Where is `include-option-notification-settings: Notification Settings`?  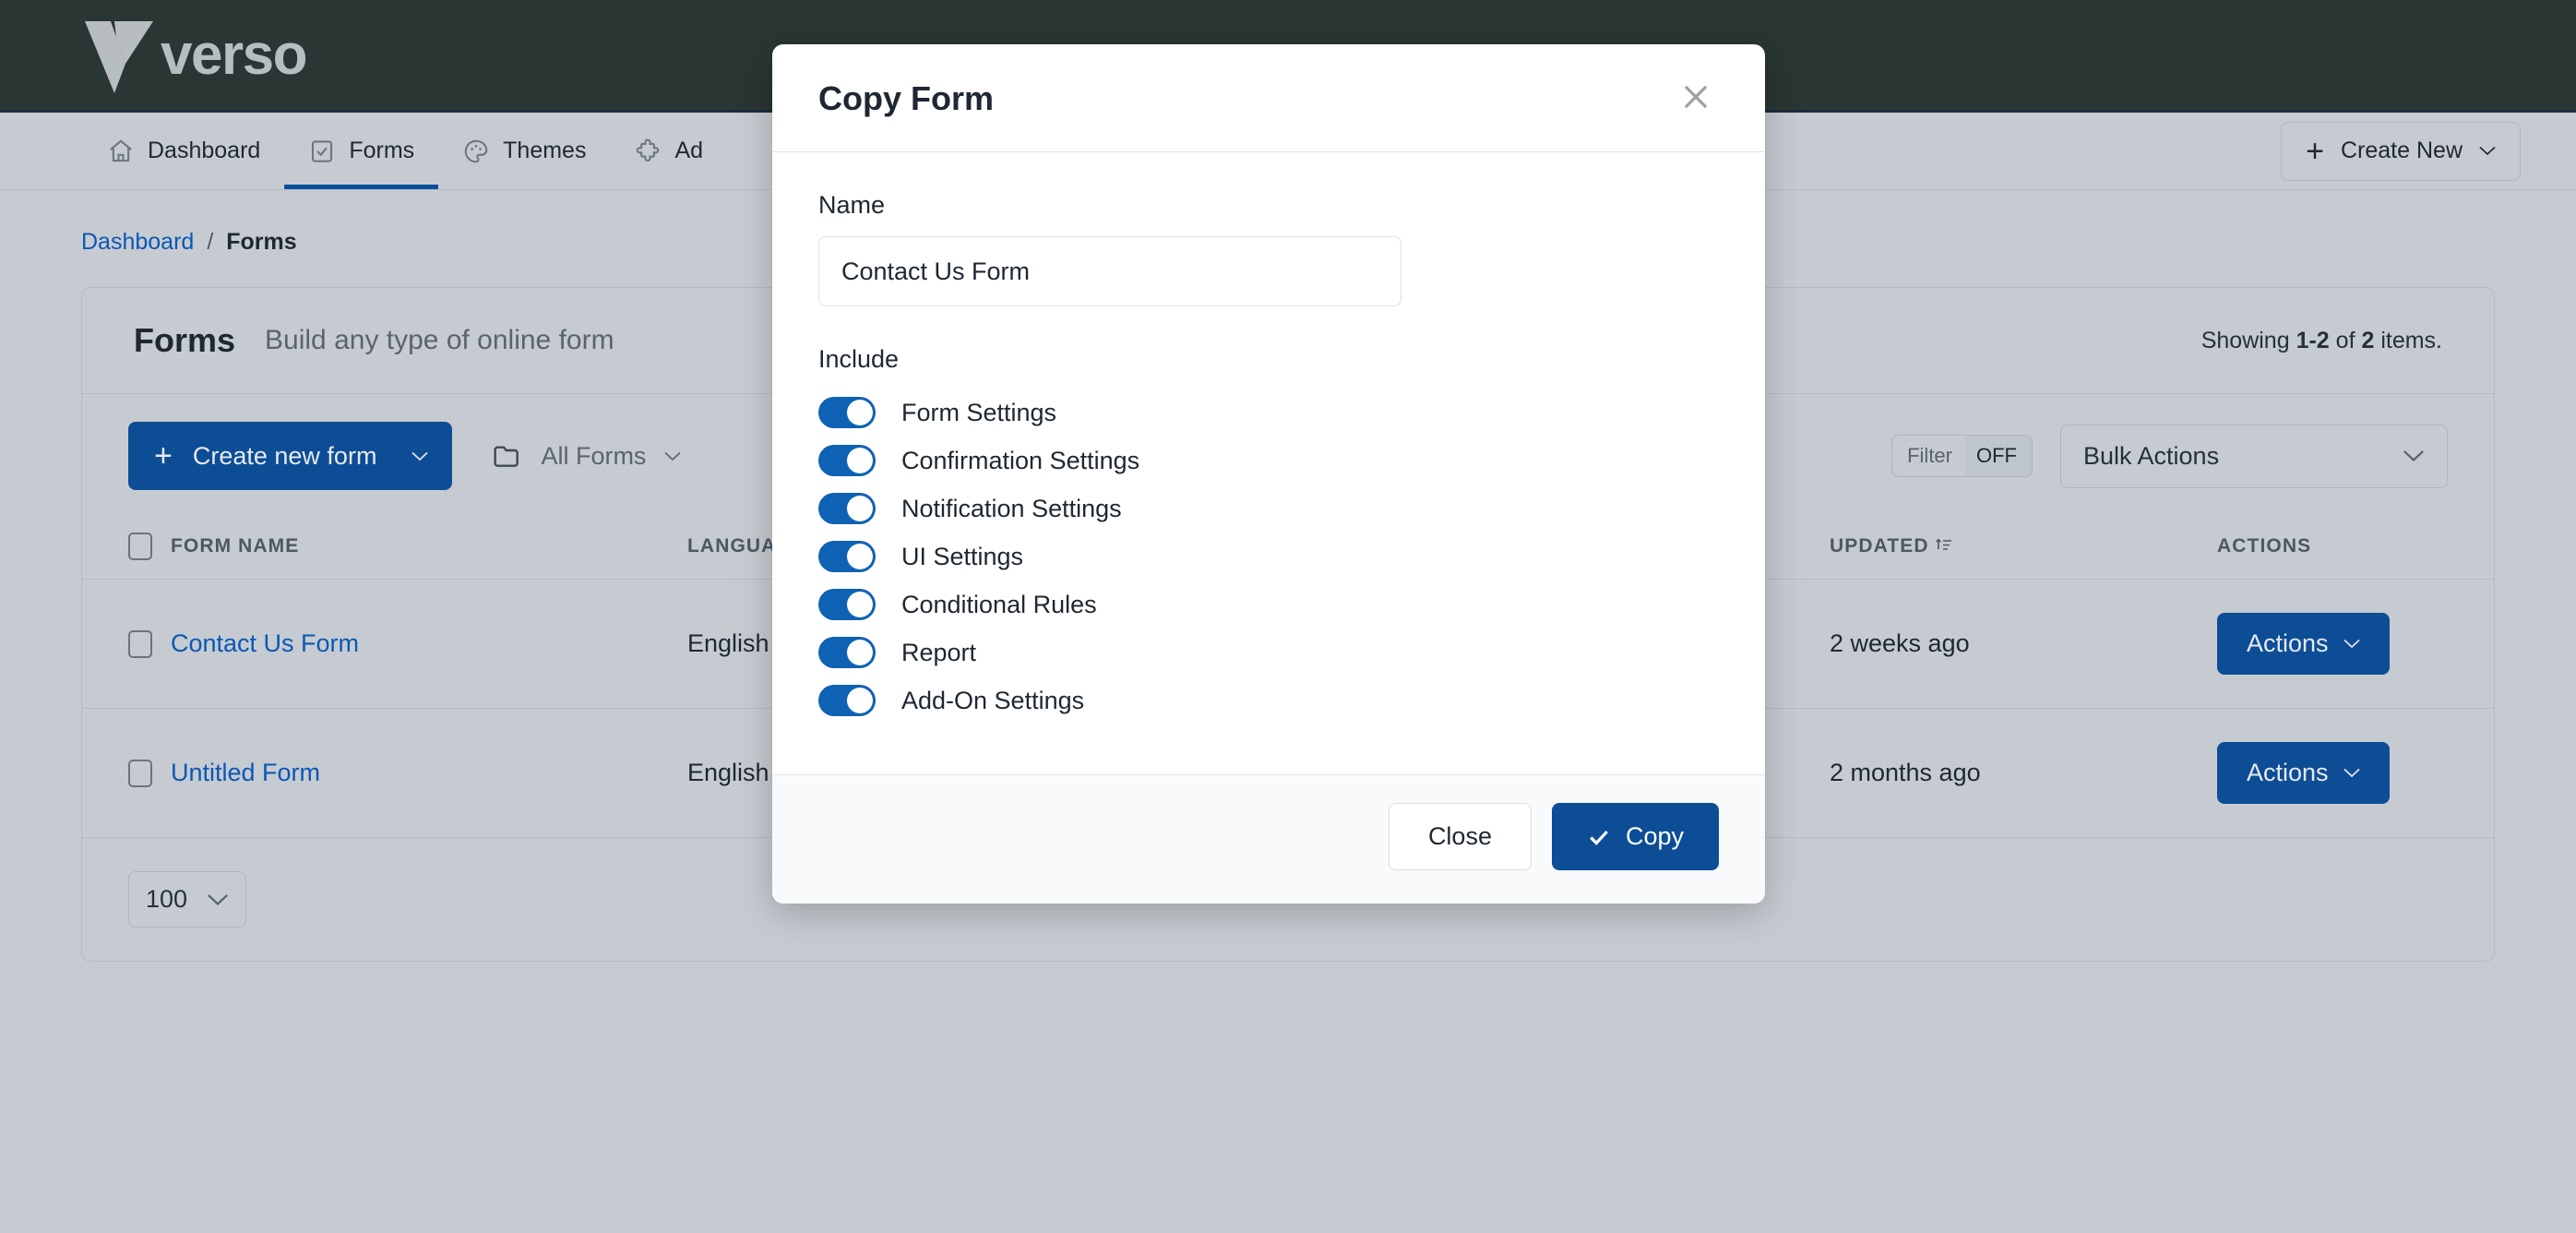
include-option-notification-settings: Notification Settings is located at coordinates (1268, 509).